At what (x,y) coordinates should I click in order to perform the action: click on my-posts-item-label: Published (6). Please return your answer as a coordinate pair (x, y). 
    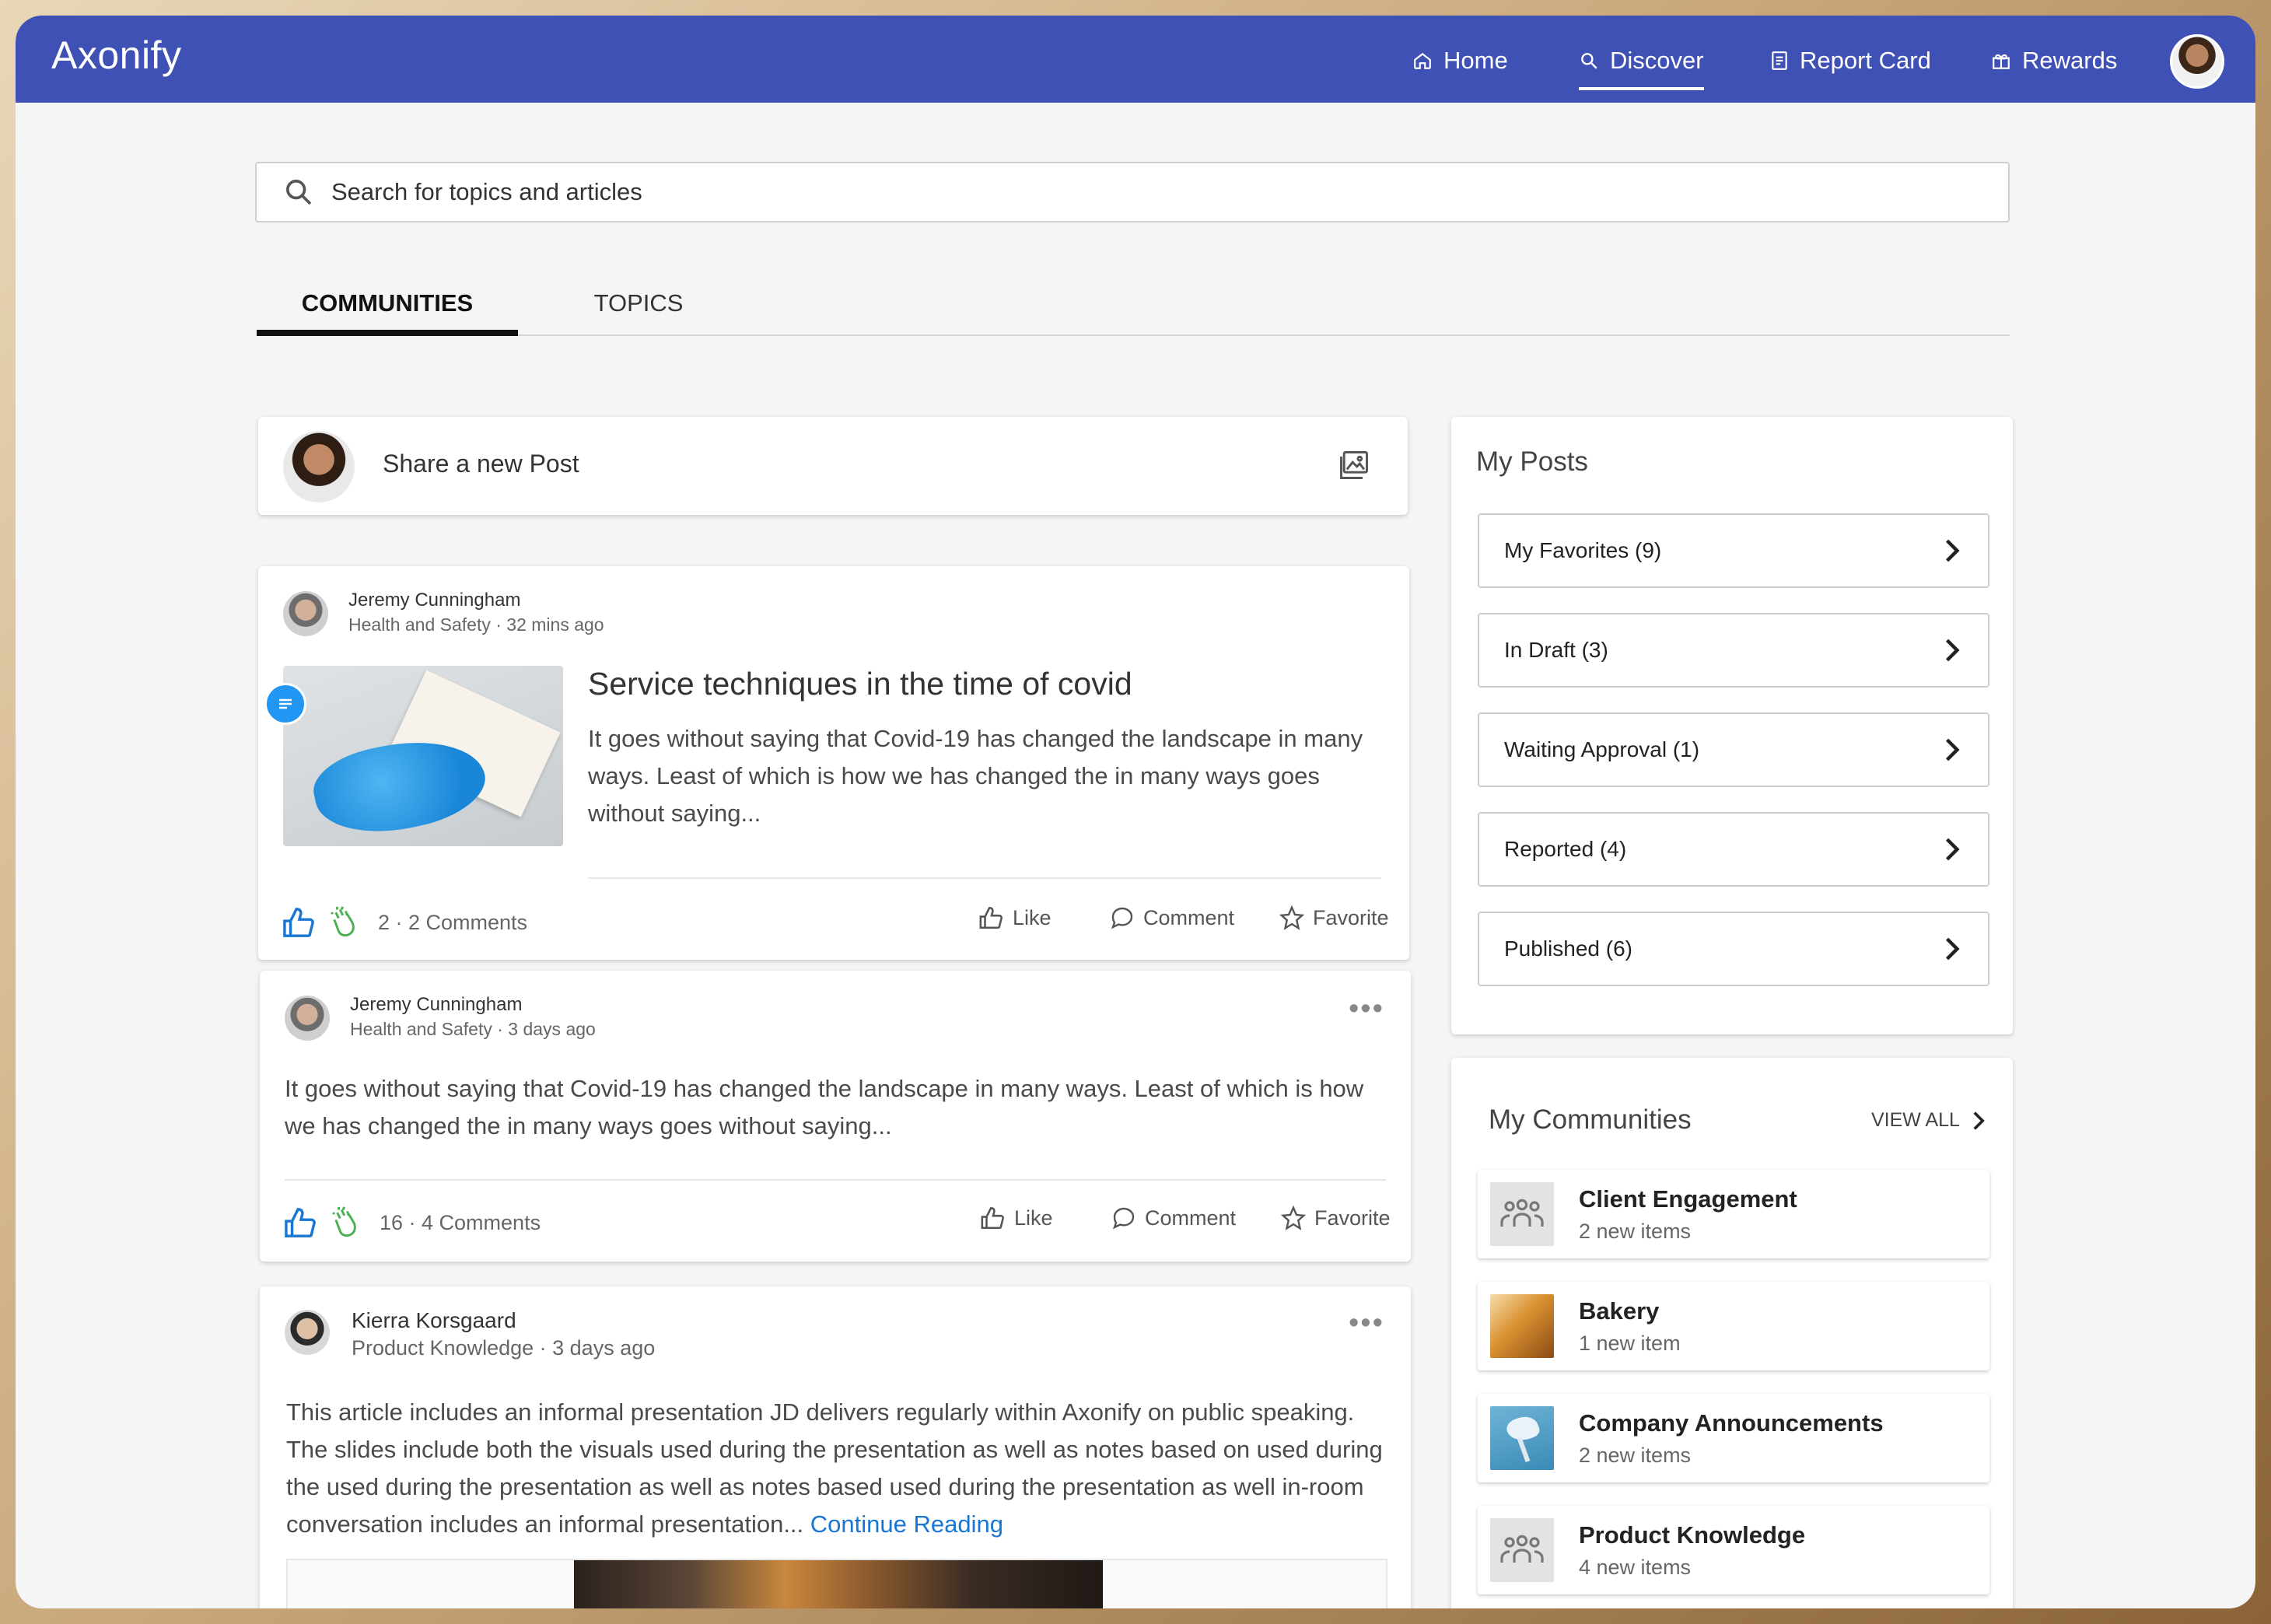
    Looking at the image, I should click on (1568, 948).